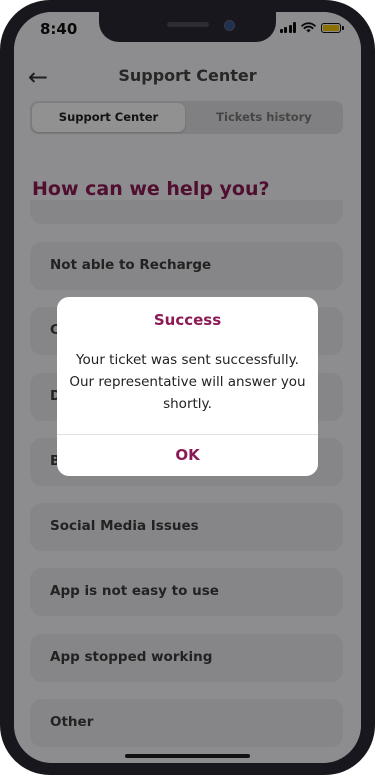  I want to click on ok-button: OK, so click(187, 455).